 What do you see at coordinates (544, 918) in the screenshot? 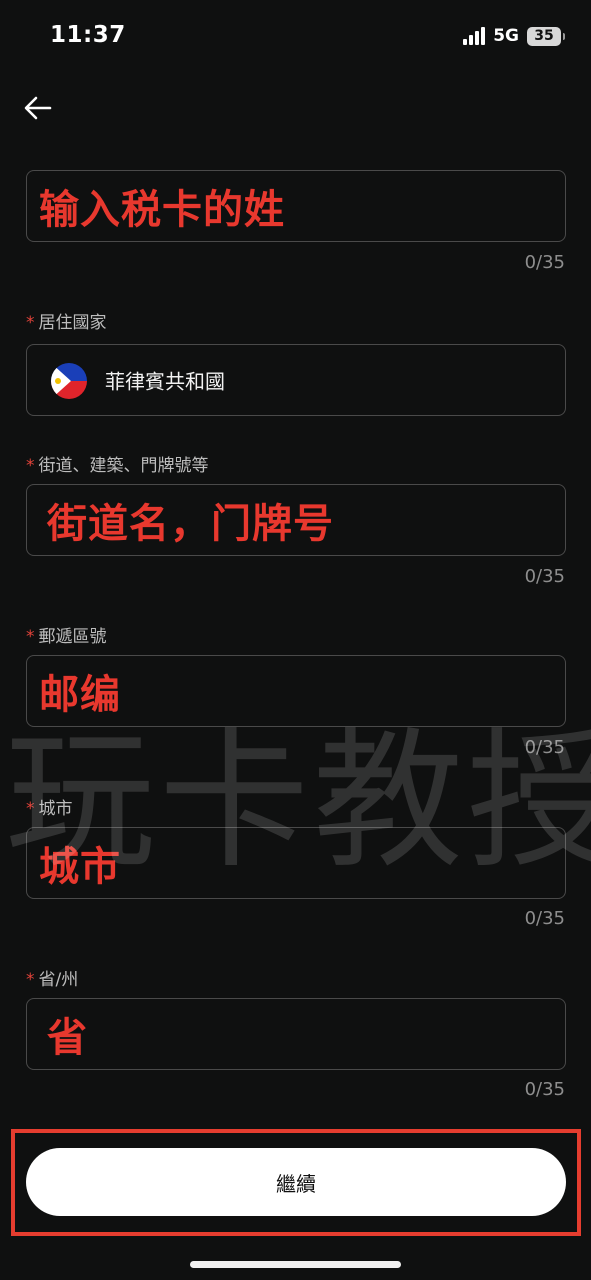
I see `city-counter: 0/35` at bounding box center [544, 918].